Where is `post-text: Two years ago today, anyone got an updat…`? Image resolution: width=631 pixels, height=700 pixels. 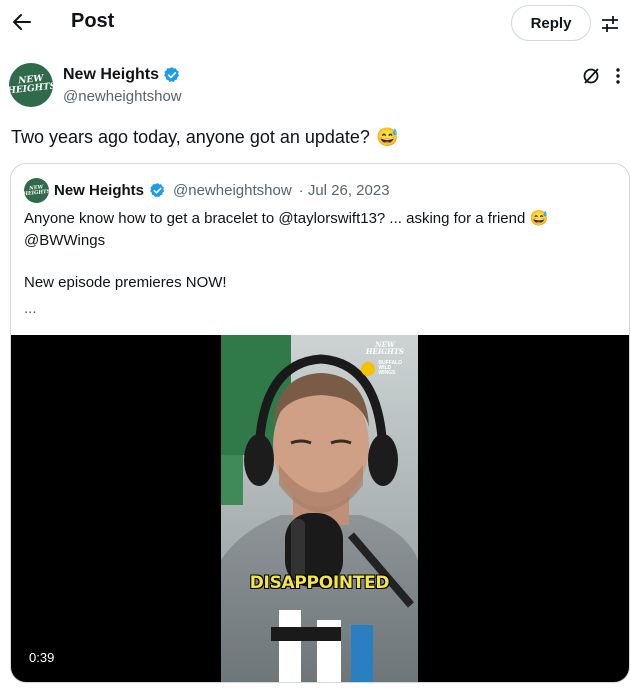
post-text: Two years ago today, anyone got an updat… is located at coordinates (204, 137).